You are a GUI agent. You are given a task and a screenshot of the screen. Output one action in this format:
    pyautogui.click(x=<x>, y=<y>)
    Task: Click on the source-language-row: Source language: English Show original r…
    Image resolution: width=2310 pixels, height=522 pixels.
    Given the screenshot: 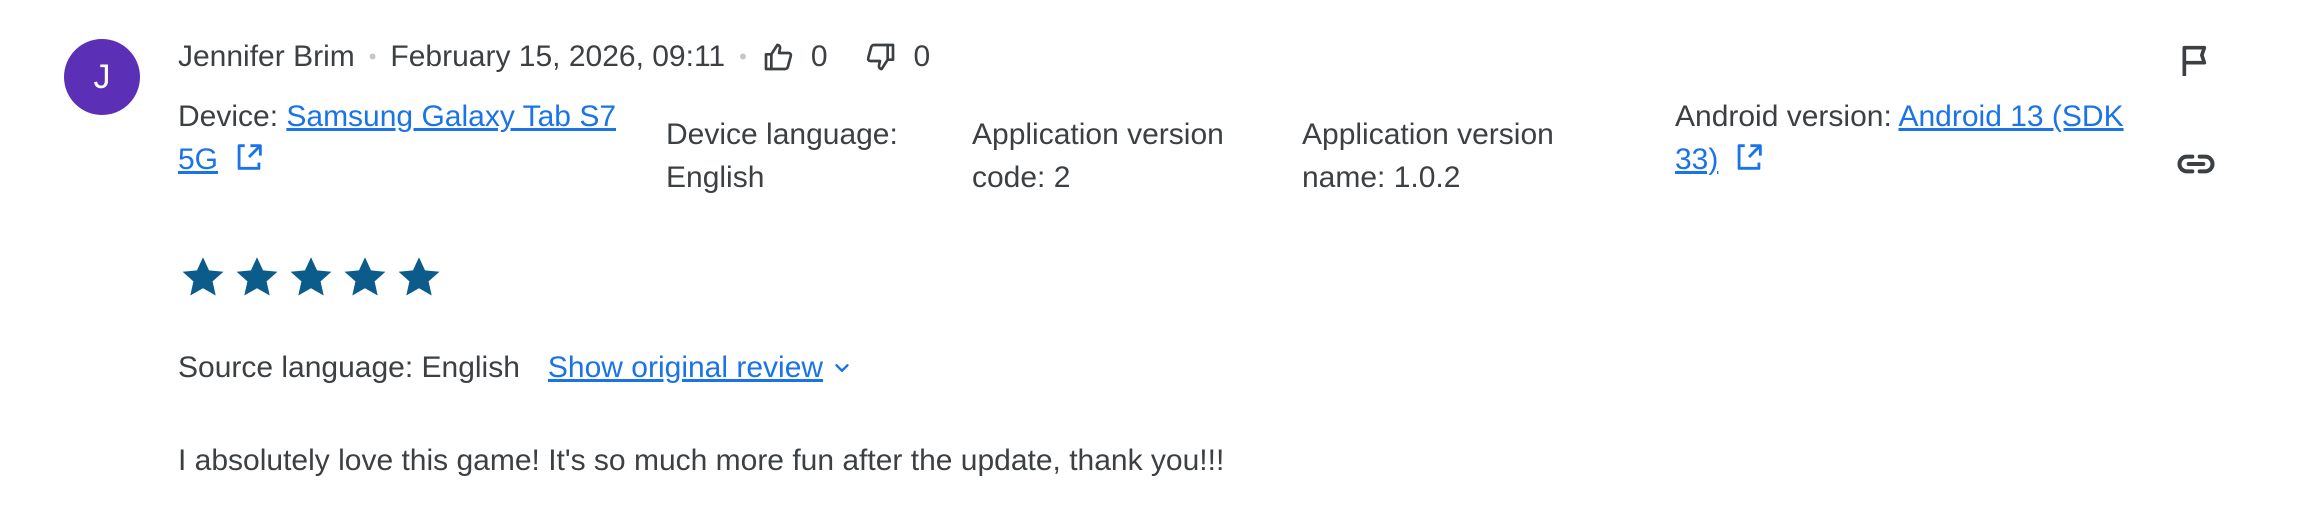 What is the action you would take?
    pyautogui.click(x=515, y=368)
    